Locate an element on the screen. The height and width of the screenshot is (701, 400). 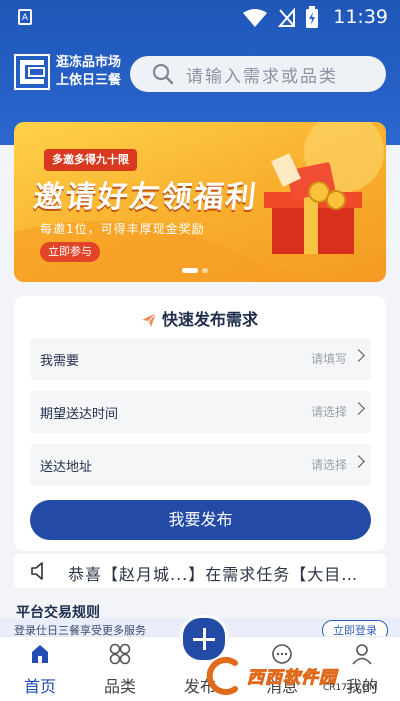
home-icon is located at coordinates (40, 654).